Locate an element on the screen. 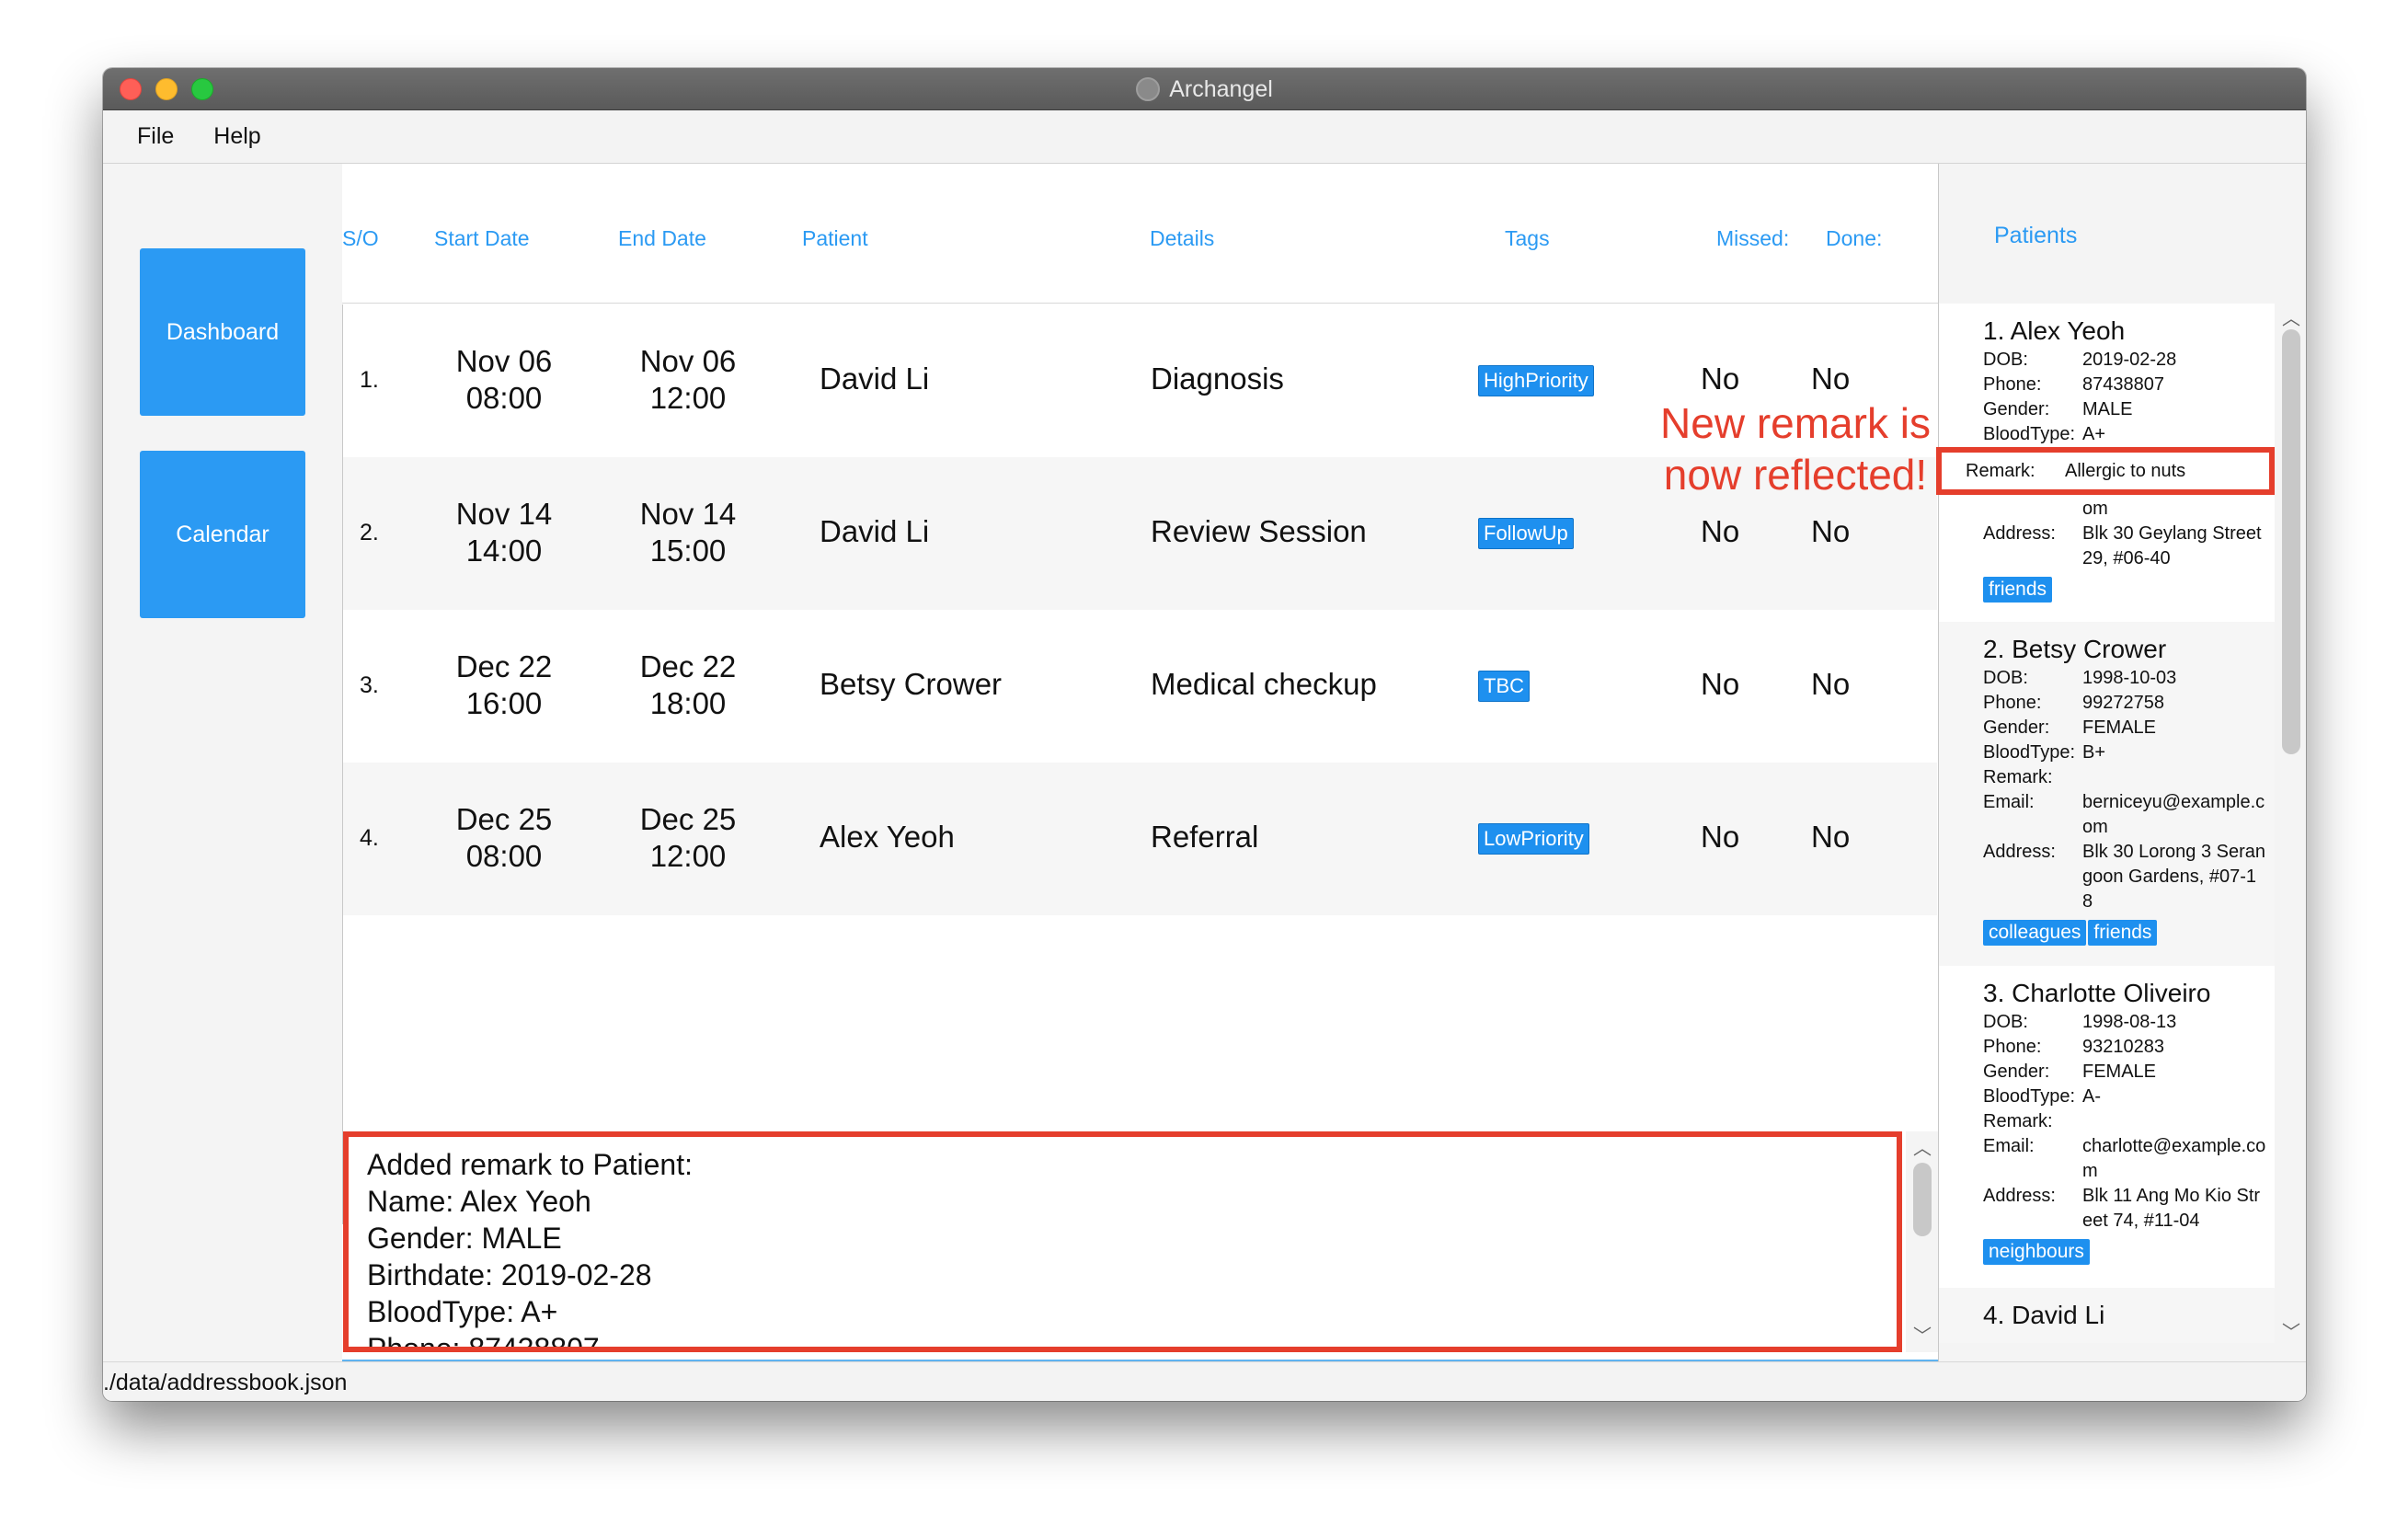 The image size is (2408, 1538). patient-name: 2. Betsy Crower is located at coordinates (2075, 649).